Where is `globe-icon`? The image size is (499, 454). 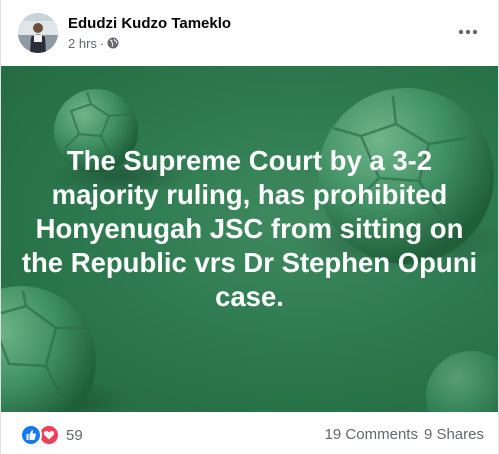
globe-icon is located at coordinates (113, 43).